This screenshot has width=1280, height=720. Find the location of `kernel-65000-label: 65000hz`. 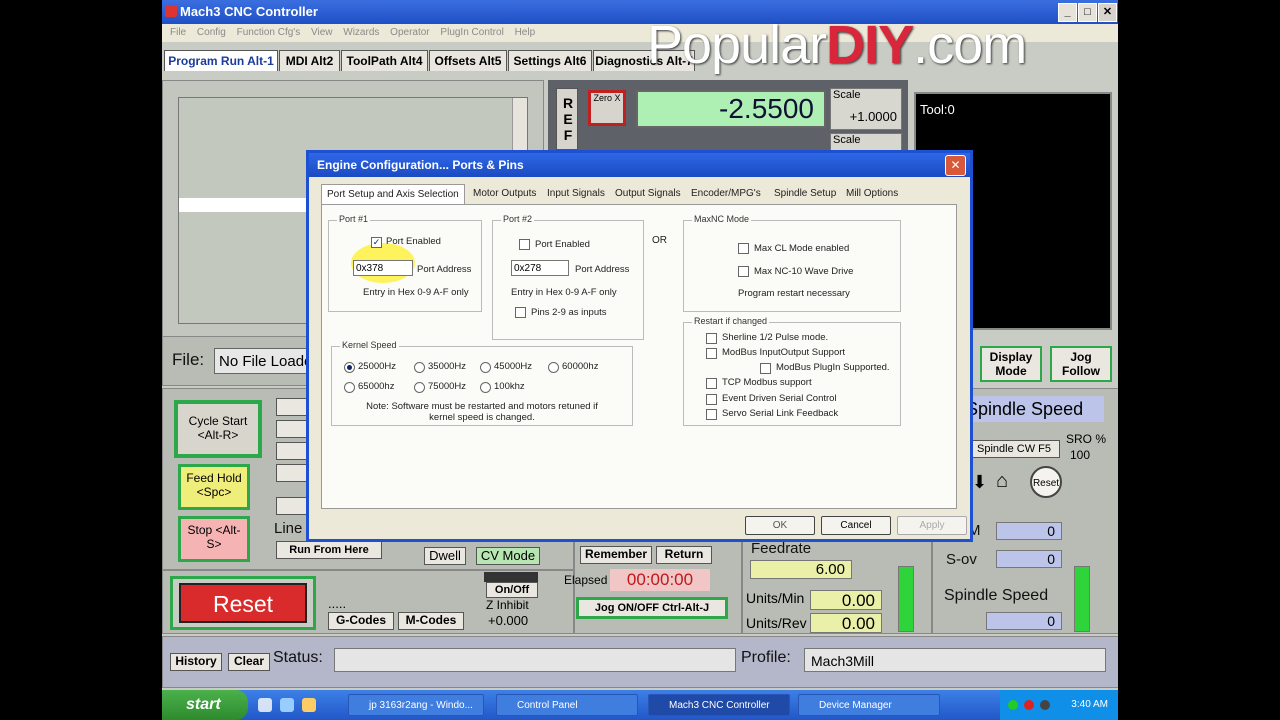

kernel-65000-label: 65000hz is located at coordinates (376, 386).